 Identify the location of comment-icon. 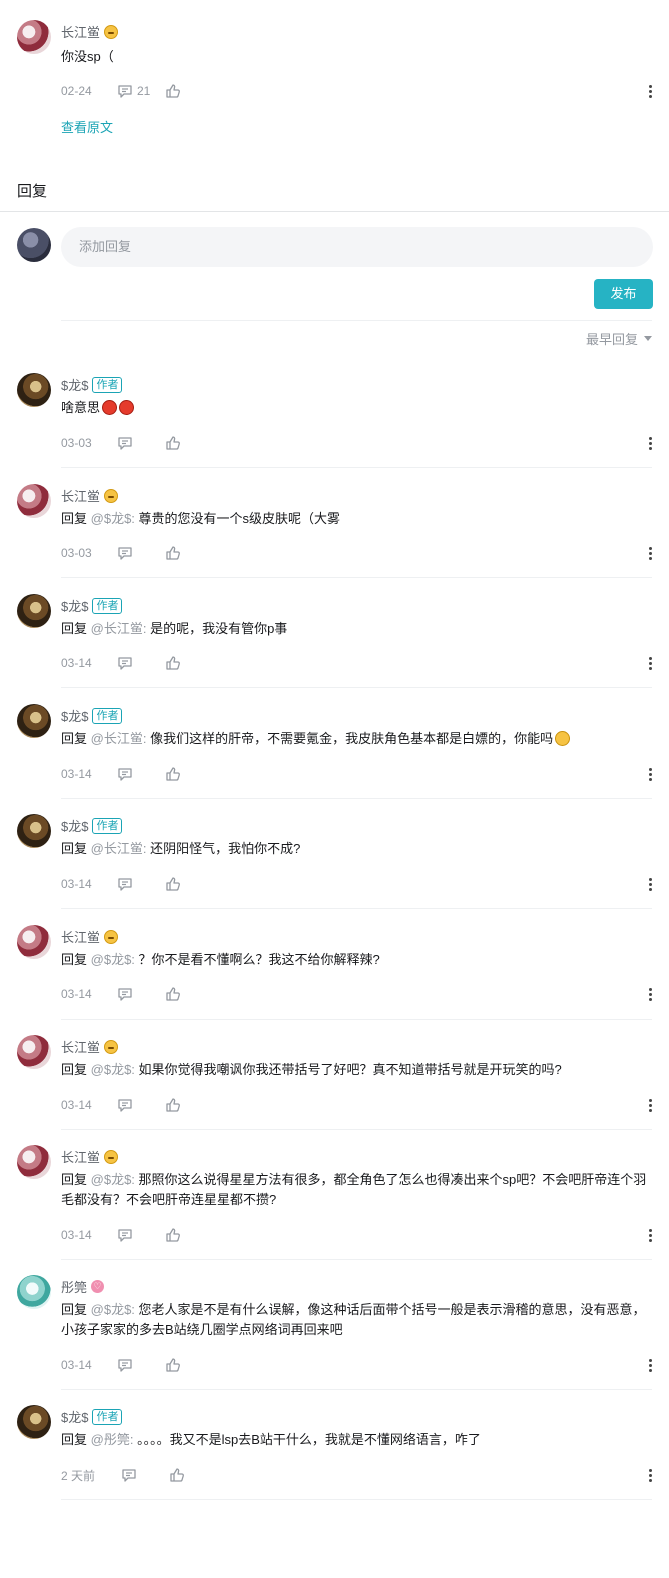
(125, 663).